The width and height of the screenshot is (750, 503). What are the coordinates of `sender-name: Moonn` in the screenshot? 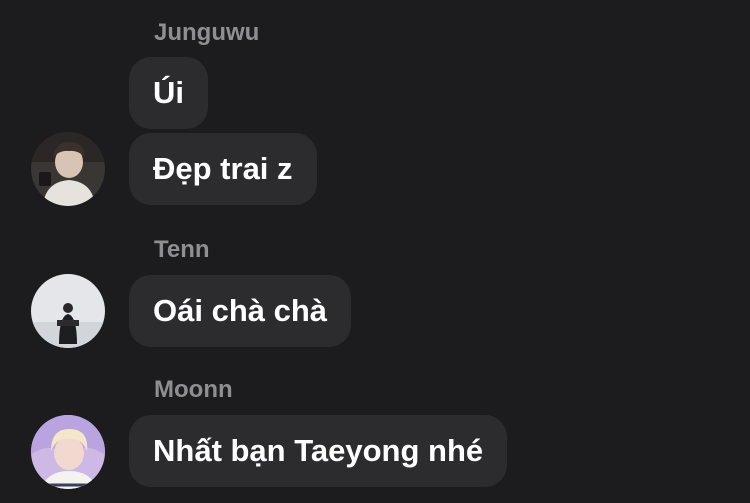 It's located at (193, 389).